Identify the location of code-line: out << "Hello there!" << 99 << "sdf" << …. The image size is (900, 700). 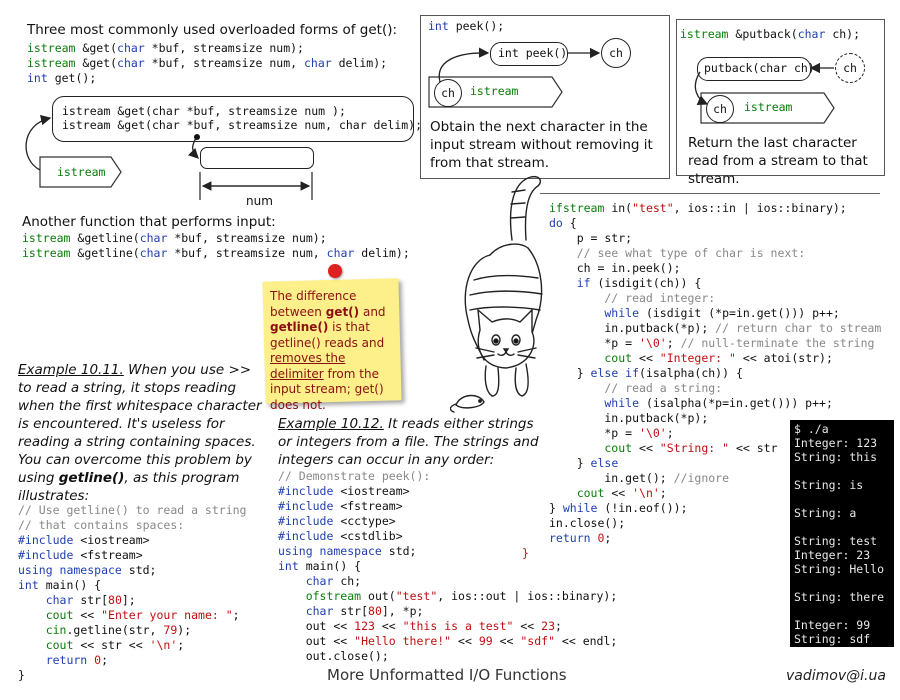
(448, 641).